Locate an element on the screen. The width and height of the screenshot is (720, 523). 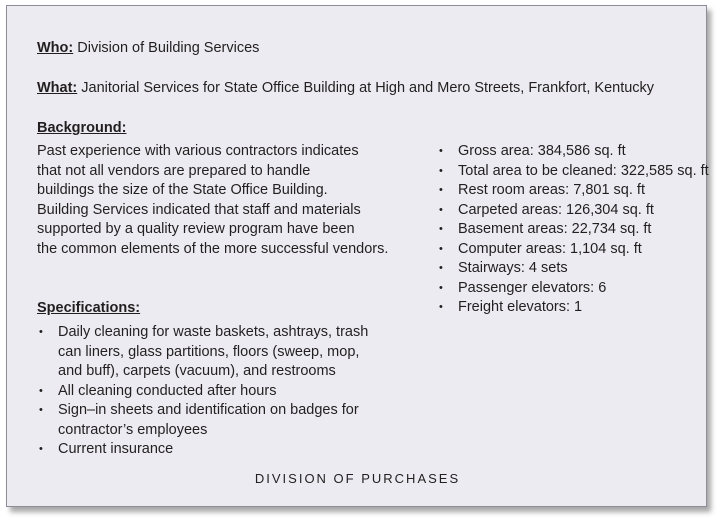
who-value: Division of Building Services is located at coordinates (168, 48).